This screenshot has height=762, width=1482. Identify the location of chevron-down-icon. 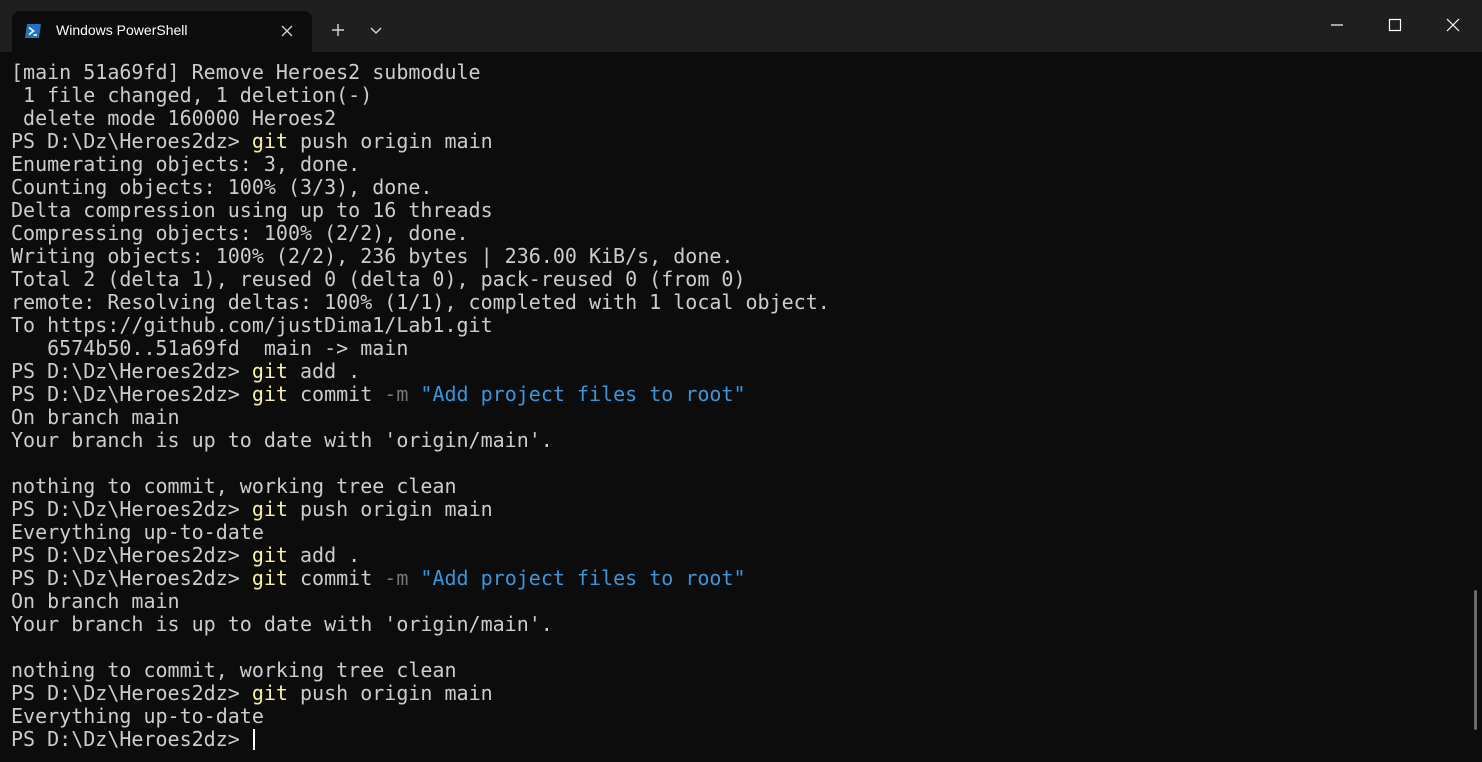
(376, 30).